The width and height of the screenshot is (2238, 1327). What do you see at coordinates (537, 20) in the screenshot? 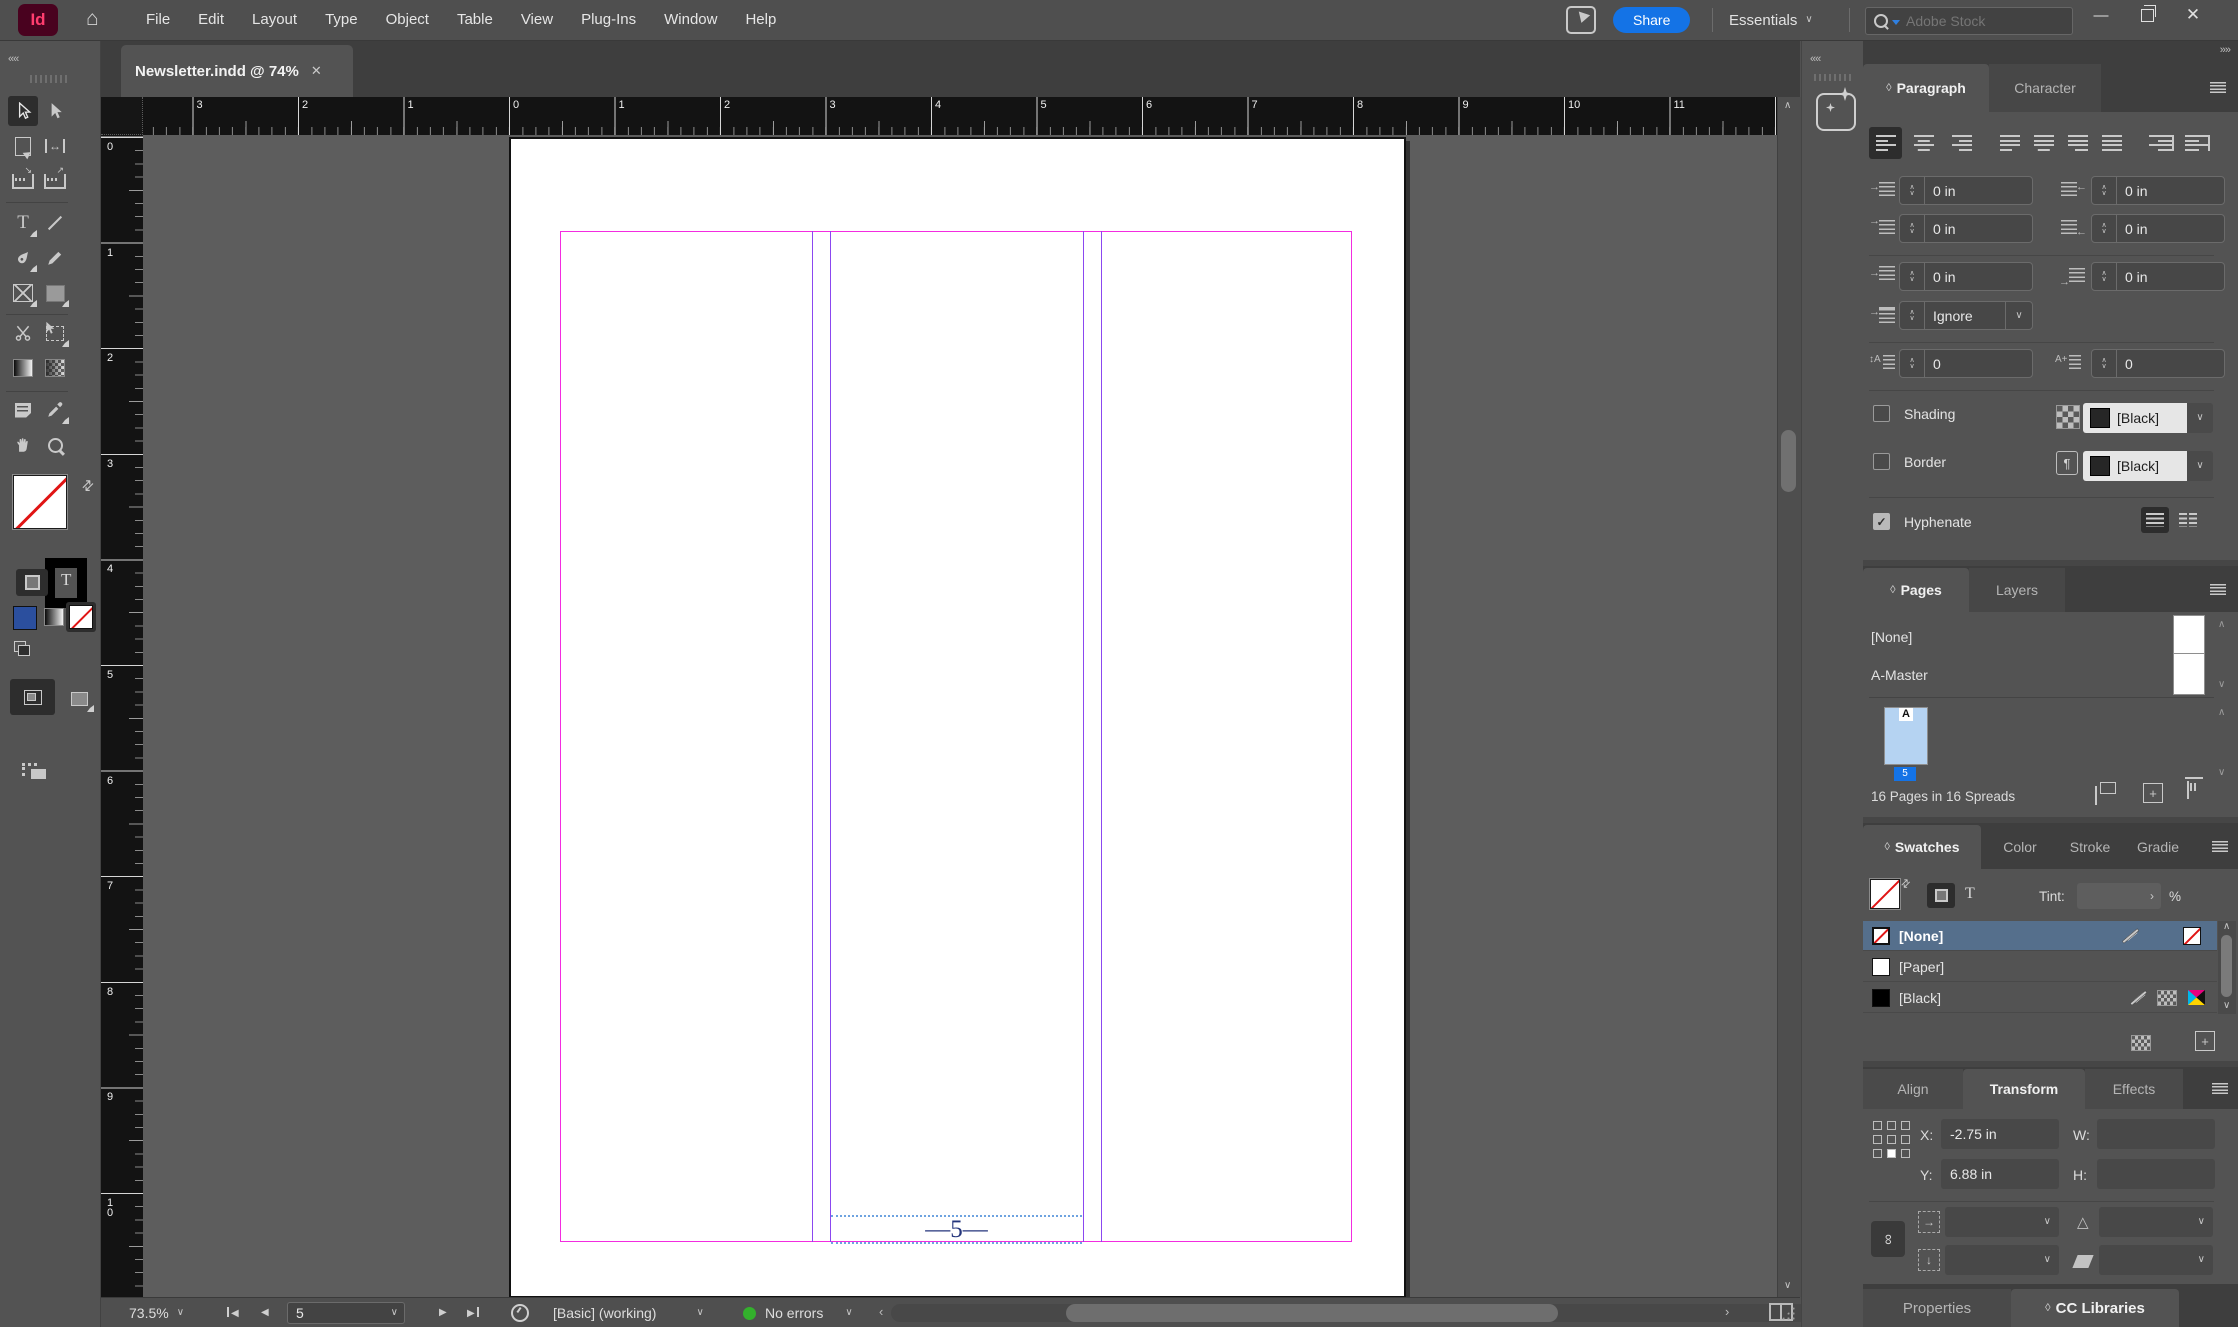
I see `menu-item-view: View` at bounding box center [537, 20].